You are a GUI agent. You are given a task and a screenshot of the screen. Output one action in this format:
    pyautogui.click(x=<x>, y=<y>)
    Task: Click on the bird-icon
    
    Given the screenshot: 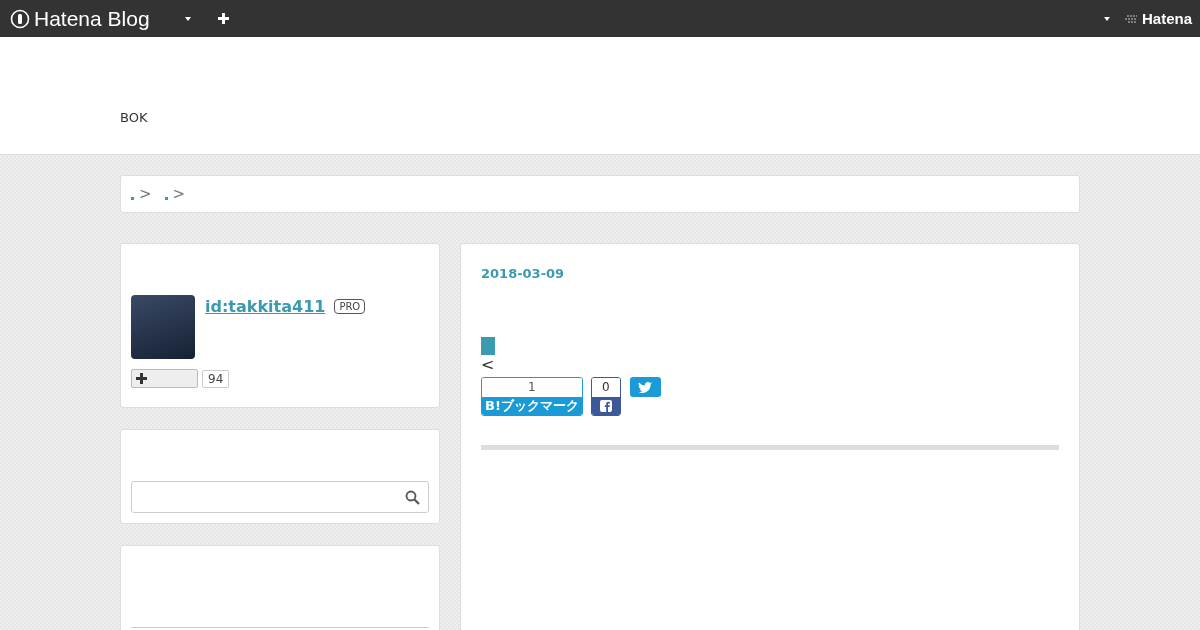 What is the action you would take?
    pyautogui.click(x=645, y=387)
    